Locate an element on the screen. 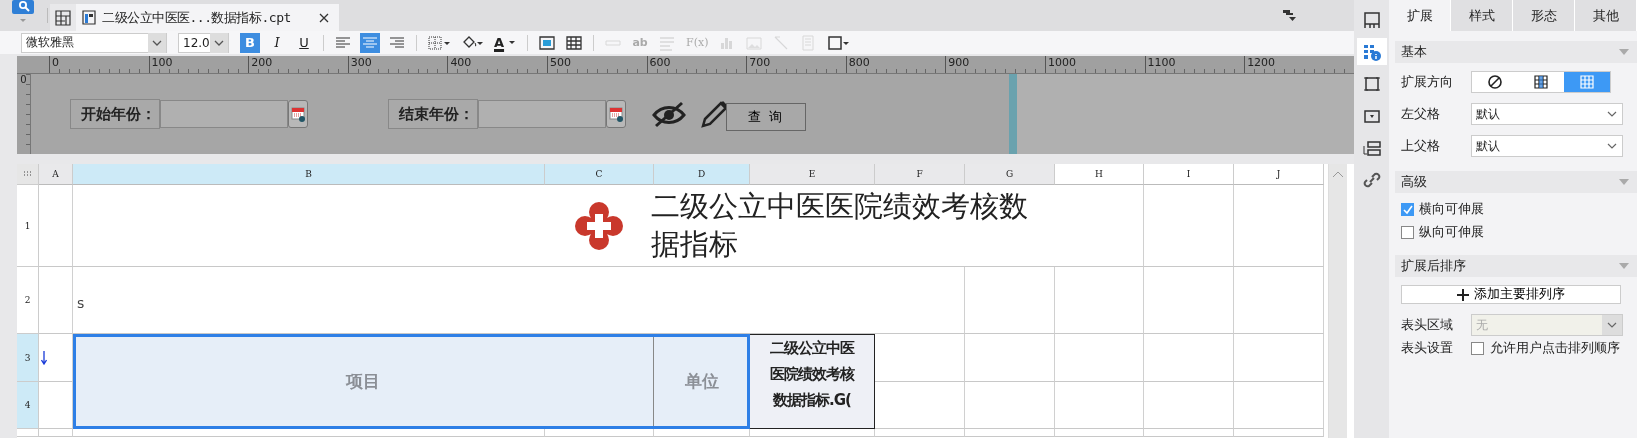 This screenshot has width=1637, height=438. section-title: 高级 is located at coordinates (1414, 182).